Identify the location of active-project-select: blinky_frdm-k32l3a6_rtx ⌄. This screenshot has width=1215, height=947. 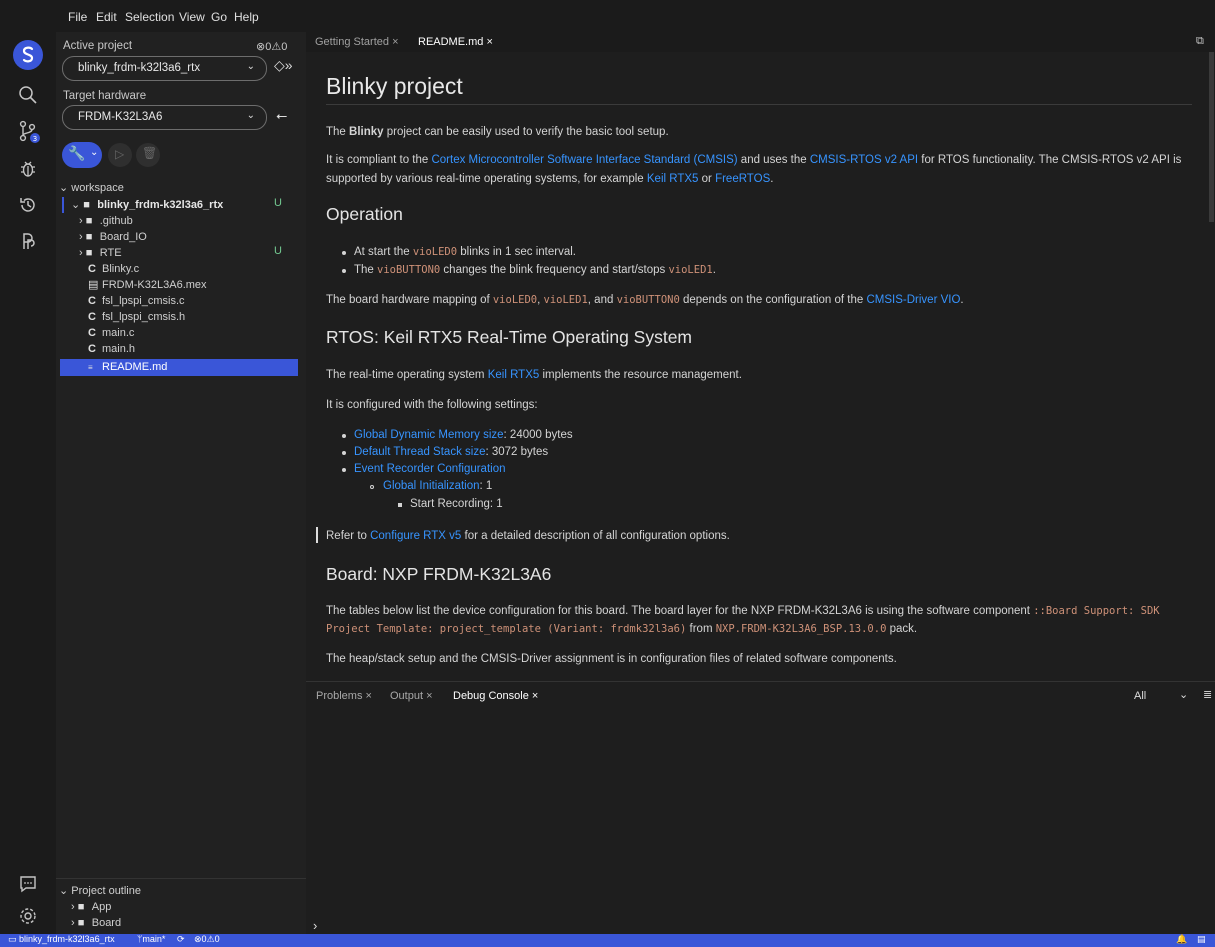
(164, 68).